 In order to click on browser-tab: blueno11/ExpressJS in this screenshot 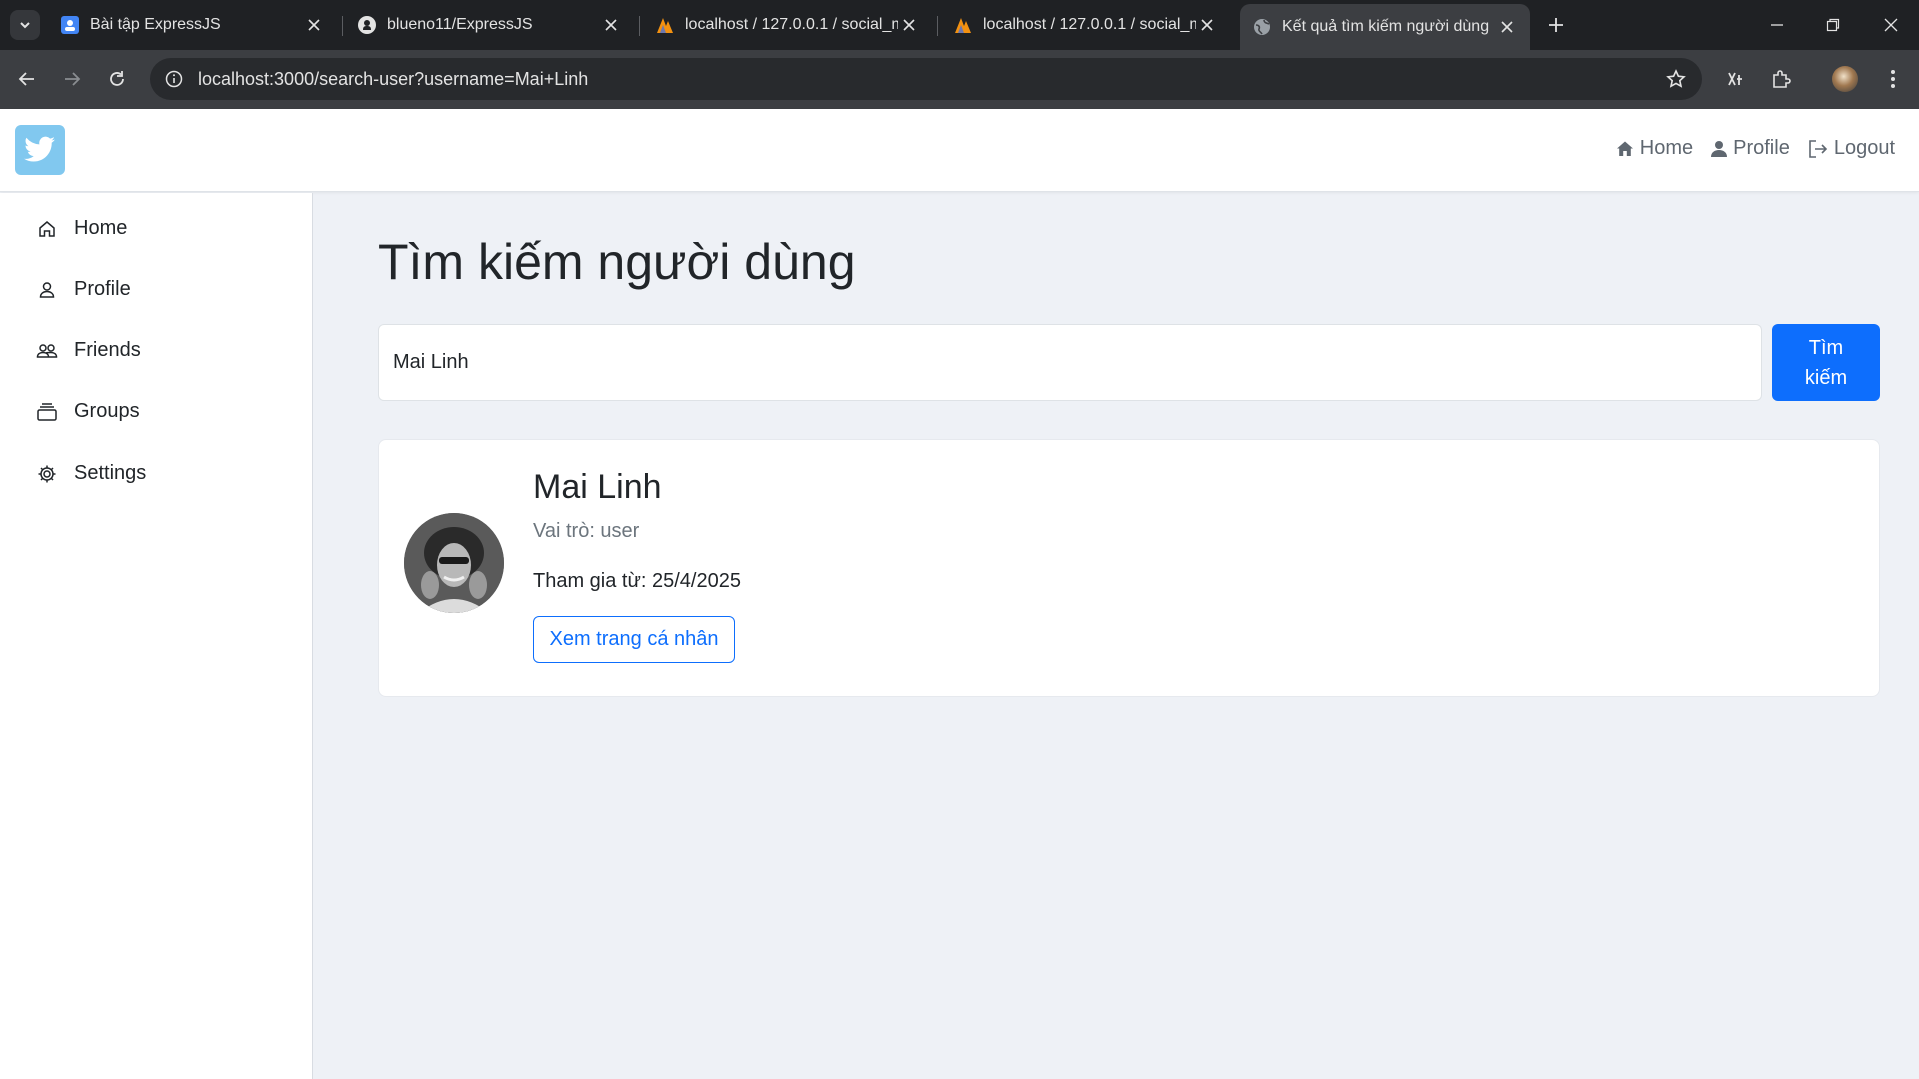, I will do `click(489, 25)`.